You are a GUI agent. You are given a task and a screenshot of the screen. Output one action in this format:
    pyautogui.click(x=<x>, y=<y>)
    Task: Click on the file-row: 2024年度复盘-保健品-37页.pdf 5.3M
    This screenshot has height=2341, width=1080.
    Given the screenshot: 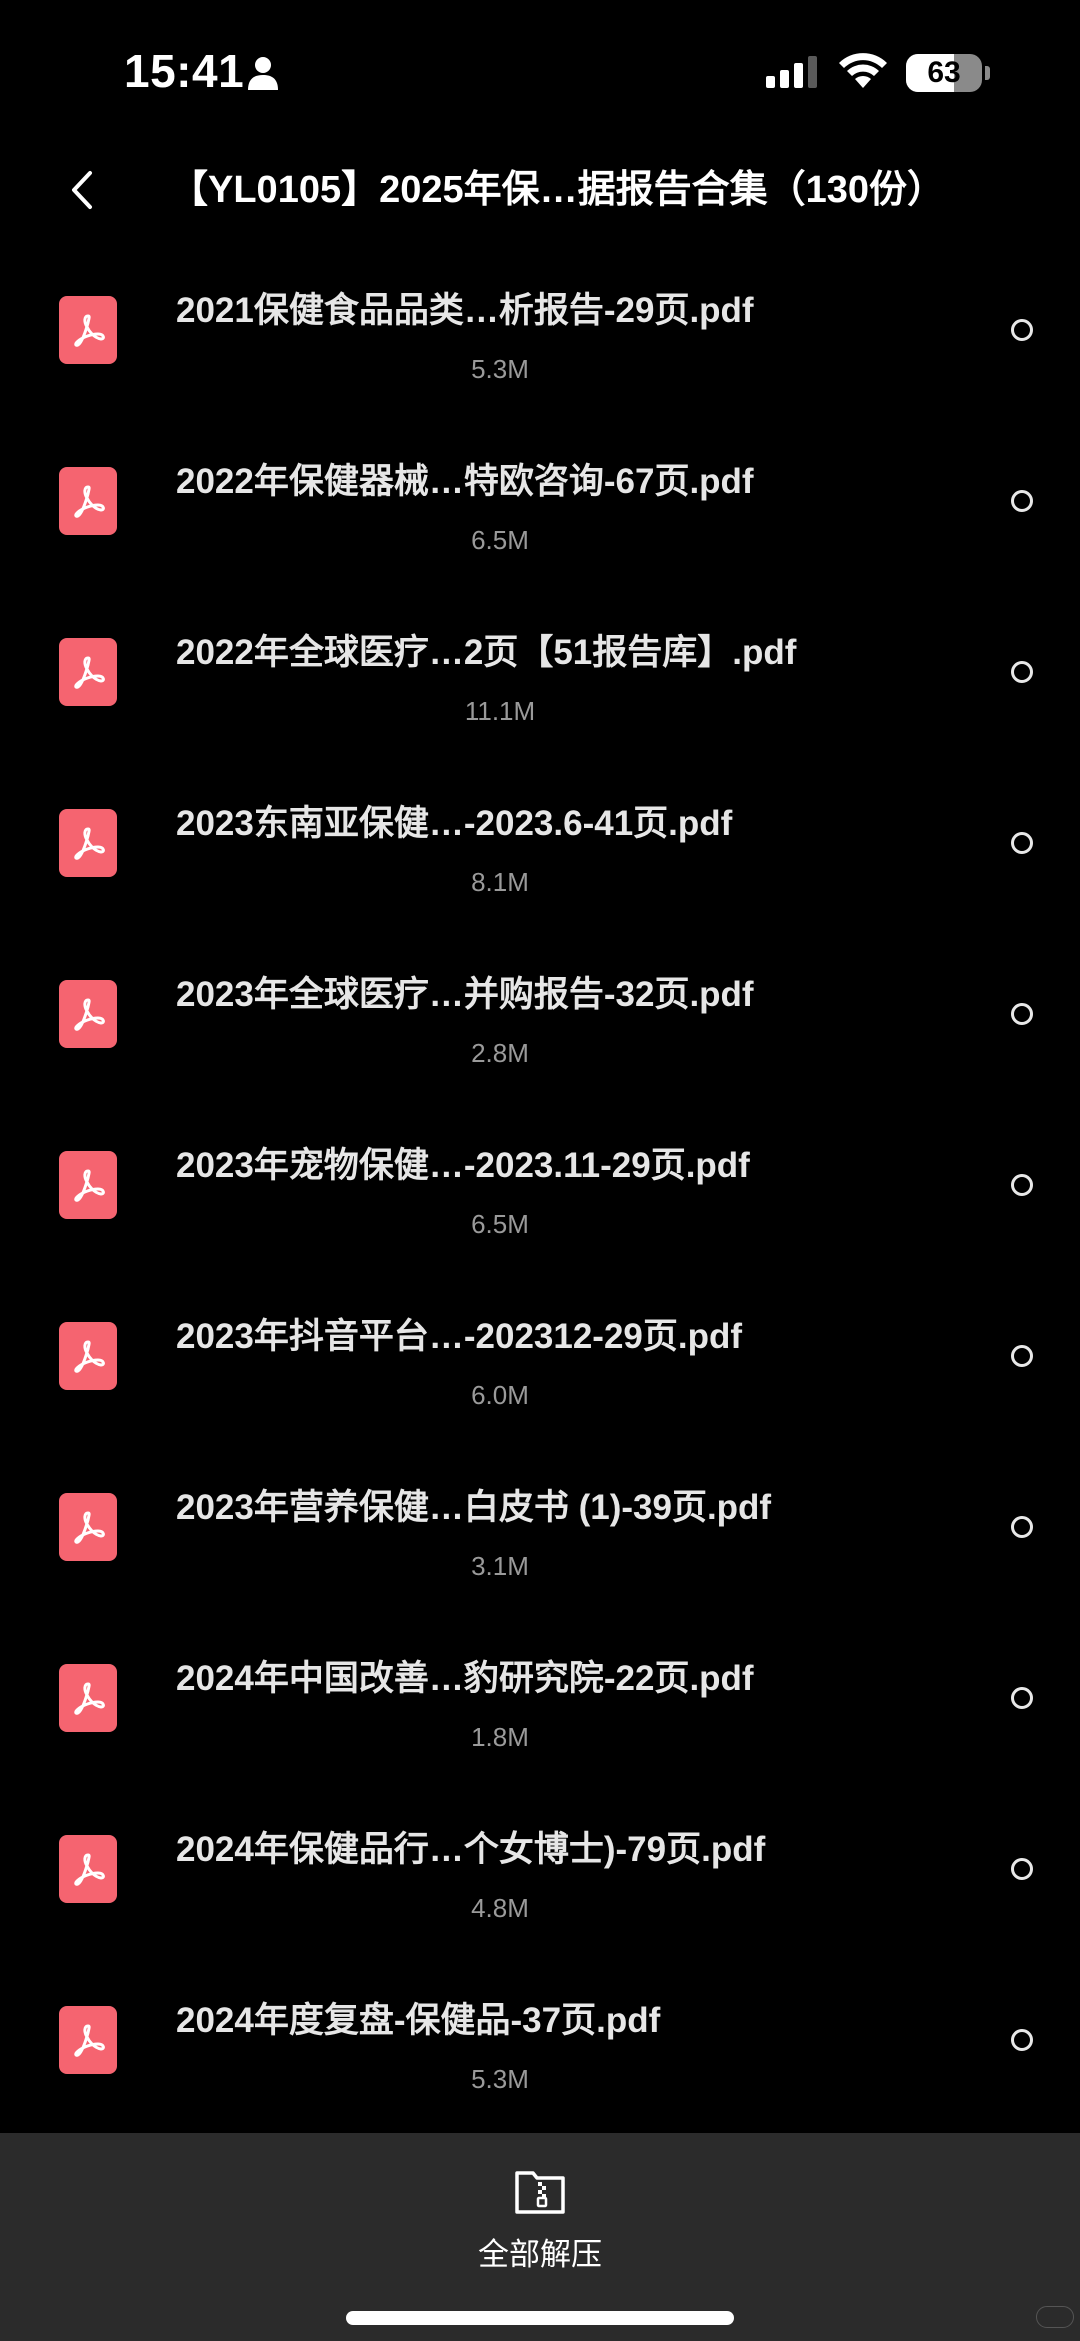 What is the action you would take?
    pyautogui.click(x=540, y=2041)
    